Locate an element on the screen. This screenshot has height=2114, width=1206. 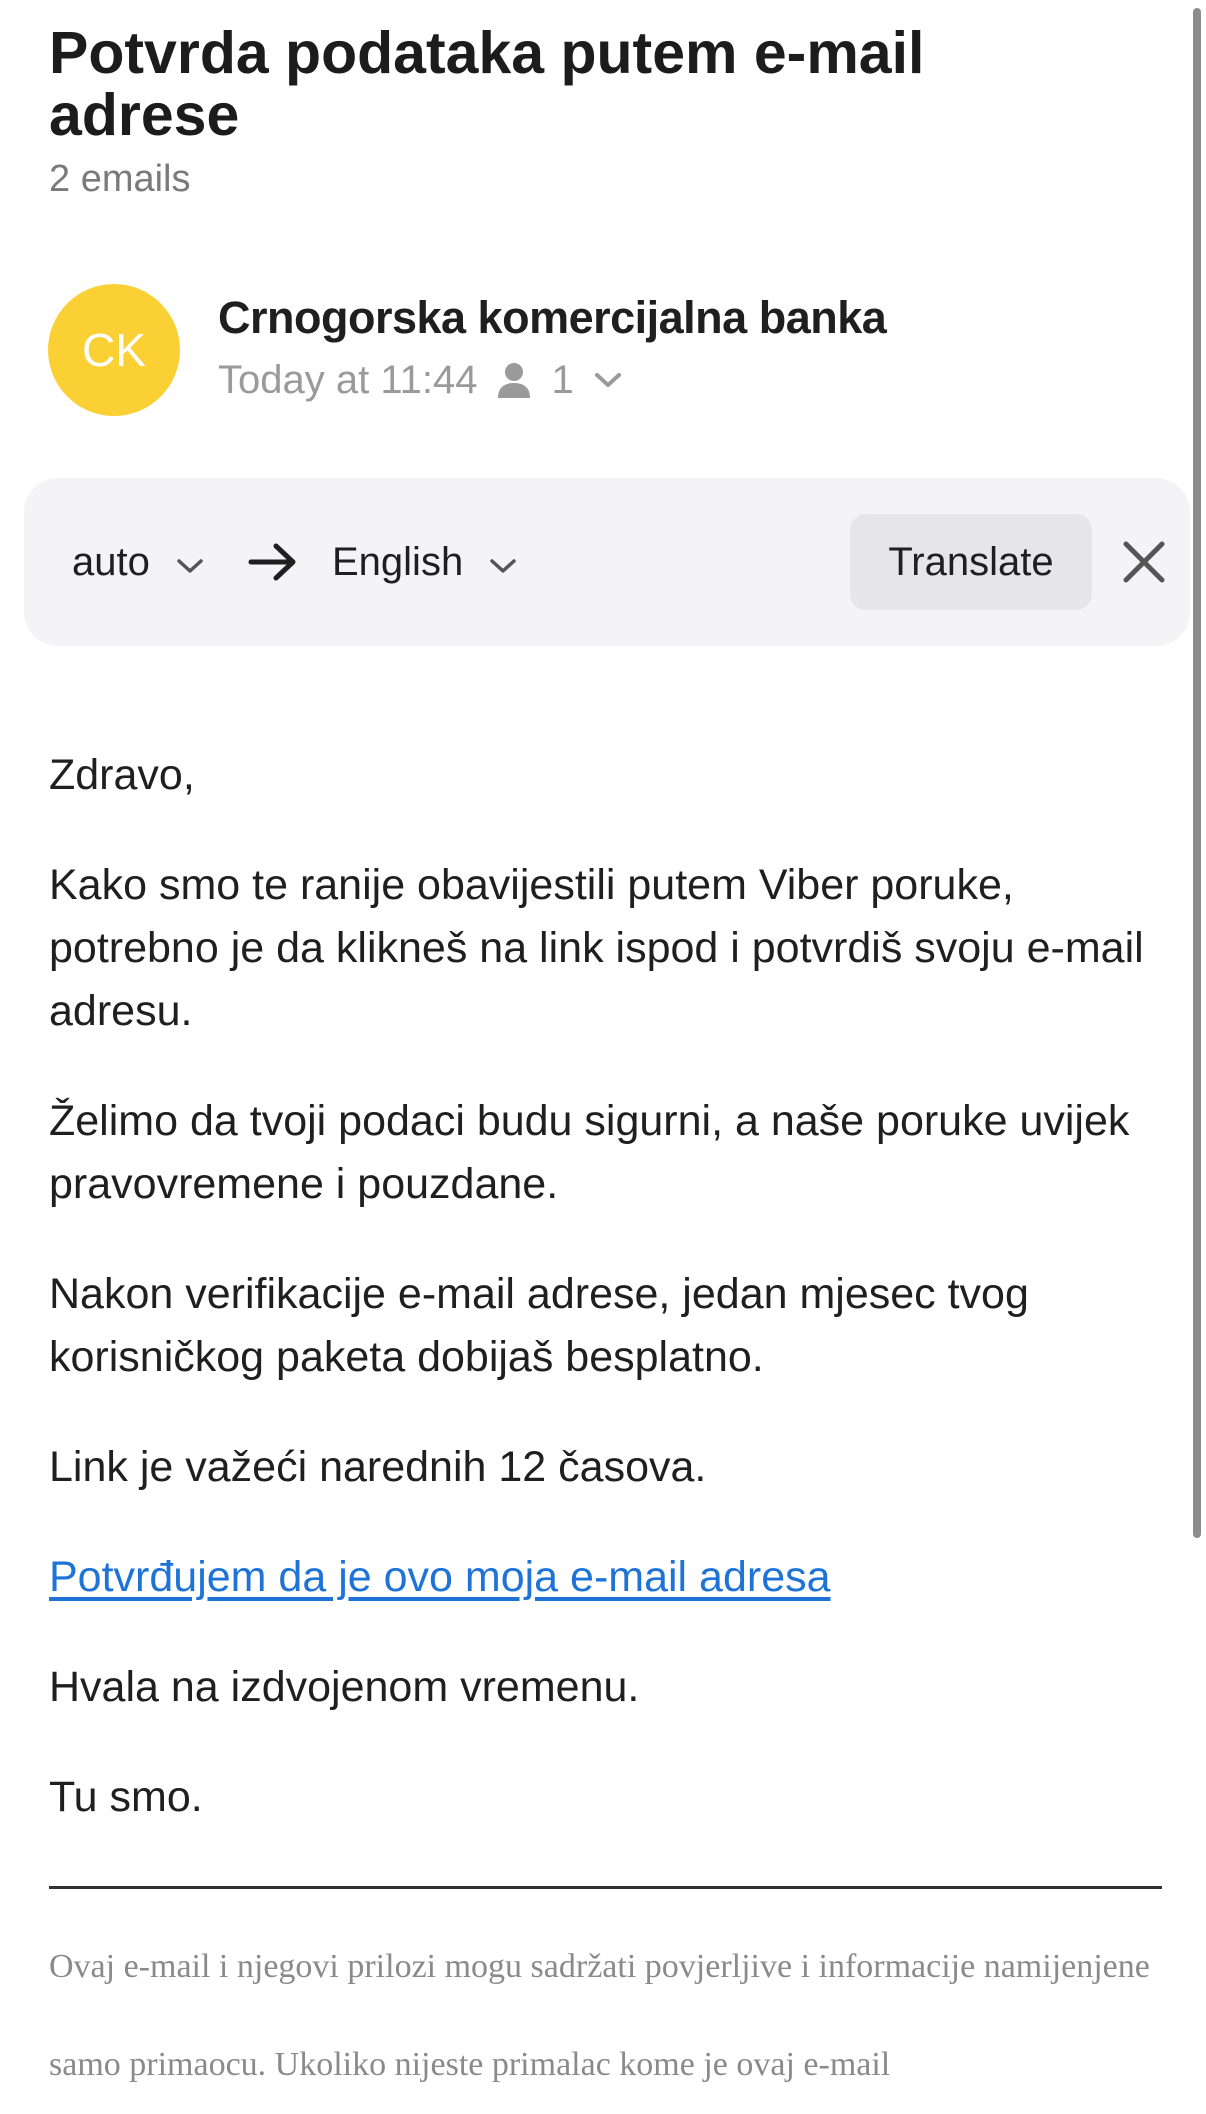
close-icon is located at coordinates (1144, 562).